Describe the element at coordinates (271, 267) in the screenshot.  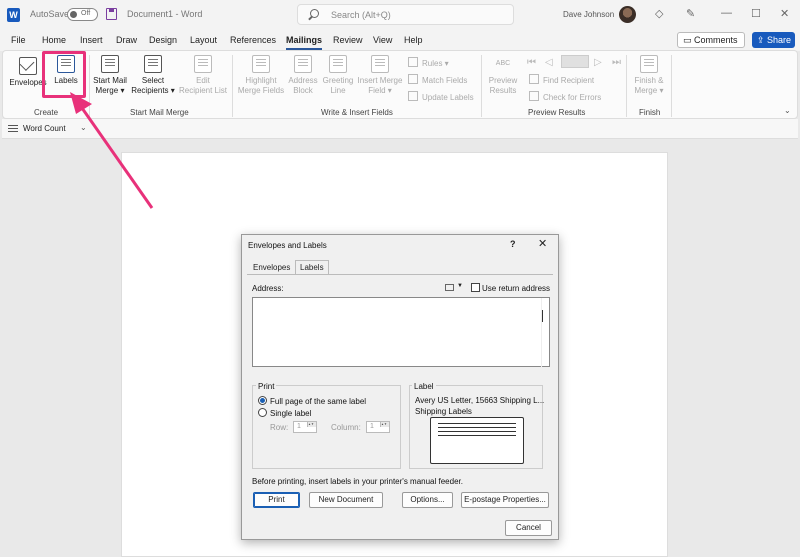
I see `tab-envelopes: Envelopes` at that location.